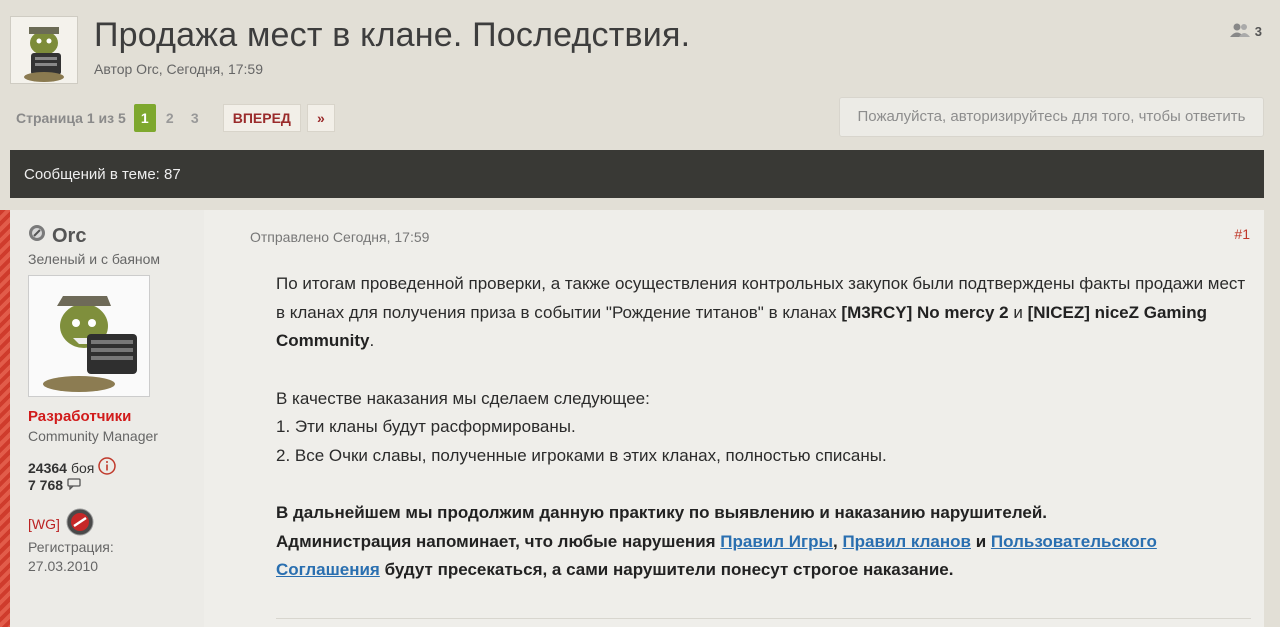  Describe the element at coordinates (61, 523) in the screenshot. I see `author-clan: [WG]` at that location.